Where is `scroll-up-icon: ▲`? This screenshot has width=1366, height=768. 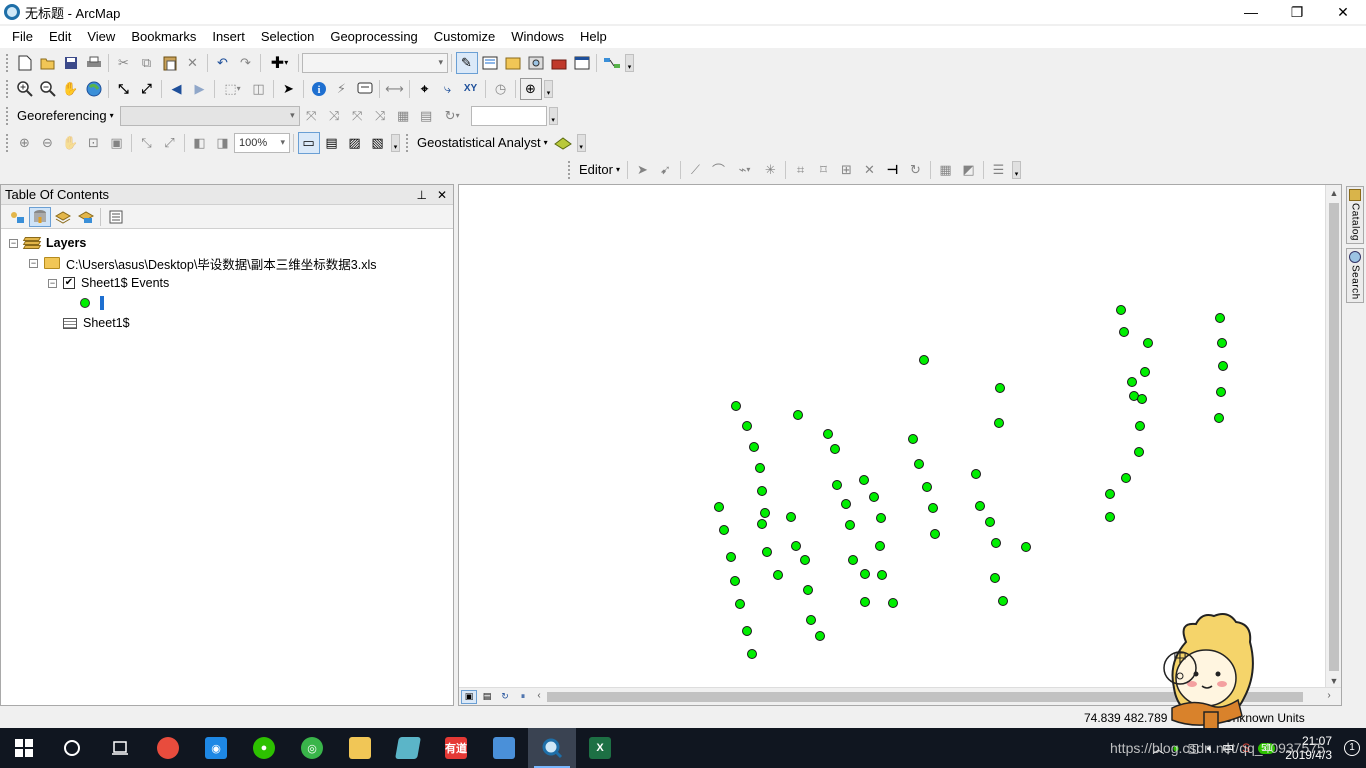
scroll-up-icon: ▲ is located at coordinates (1334, 193).